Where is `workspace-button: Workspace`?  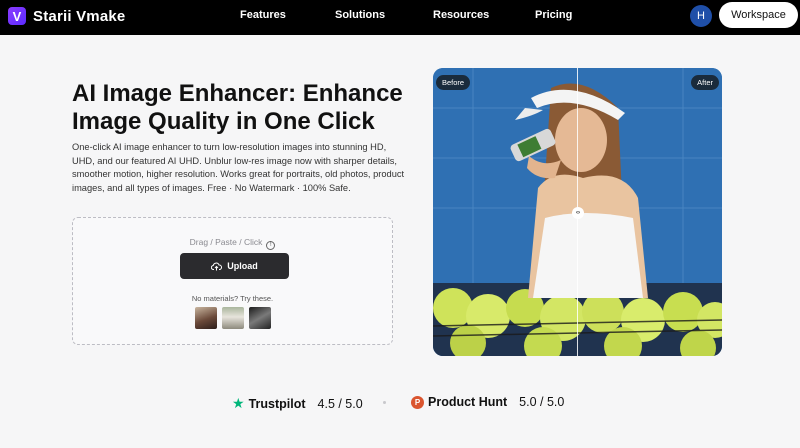
workspace-button: Workspace is located at coordinates (758, 15).